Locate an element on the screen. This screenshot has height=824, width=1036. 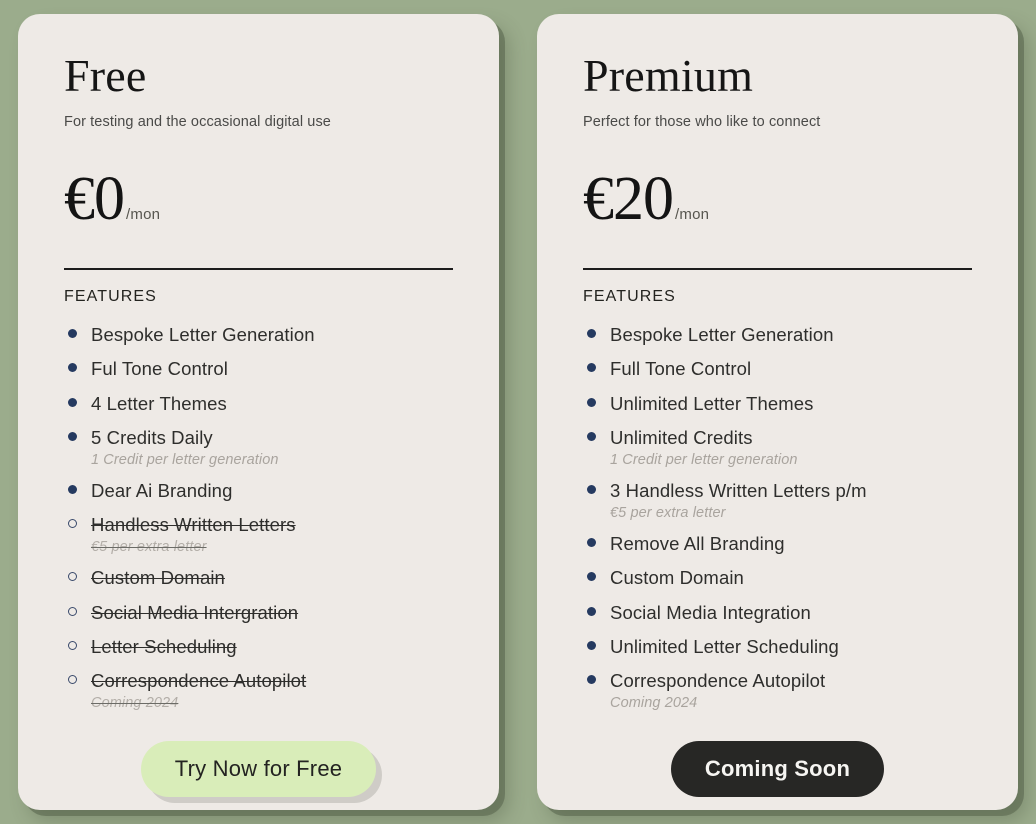
cta-area: Try Now for Free is located at coordinates (258, 762).